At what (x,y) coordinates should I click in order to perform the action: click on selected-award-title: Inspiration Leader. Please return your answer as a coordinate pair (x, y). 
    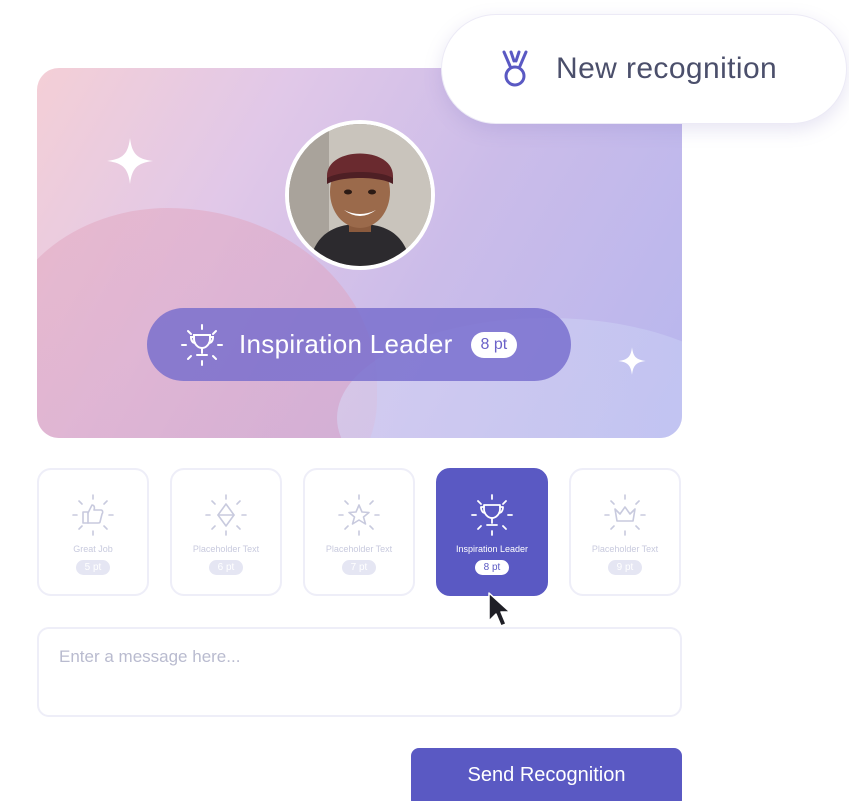
    Looking at the image, I should click on (346, 344).